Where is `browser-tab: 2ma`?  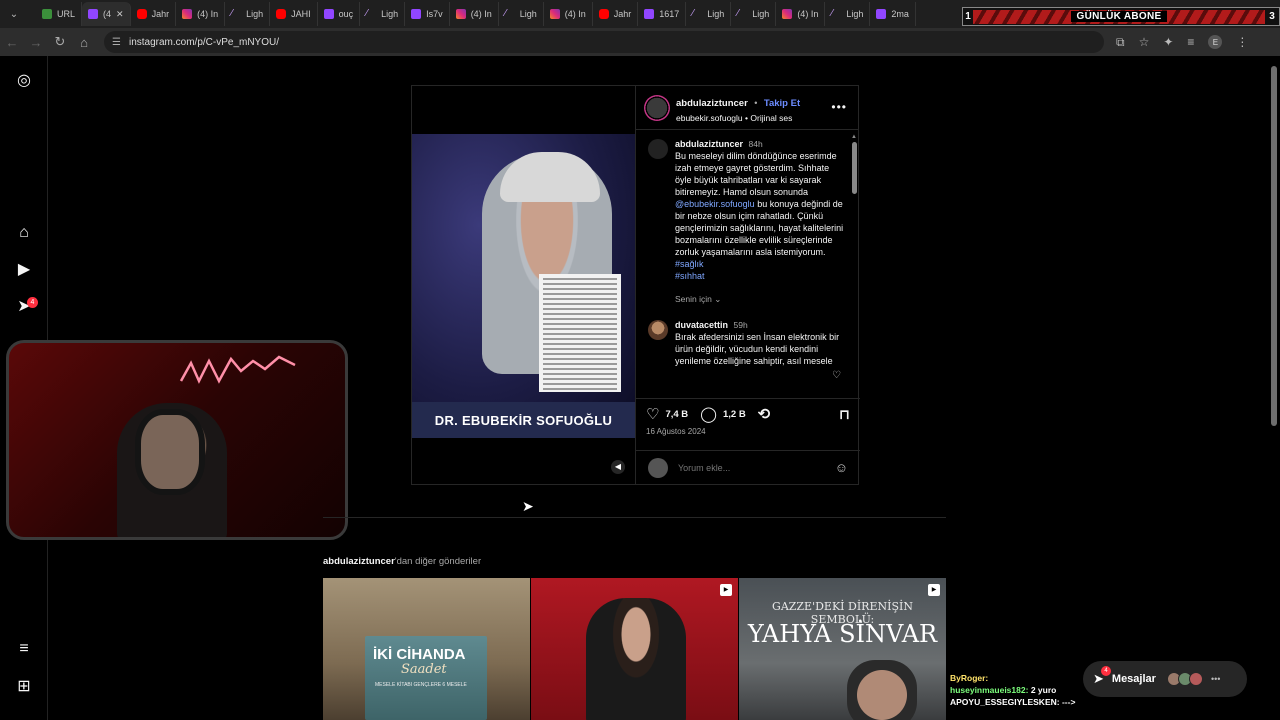
browser-tab: 2ma is located at coordinates (893, 14).